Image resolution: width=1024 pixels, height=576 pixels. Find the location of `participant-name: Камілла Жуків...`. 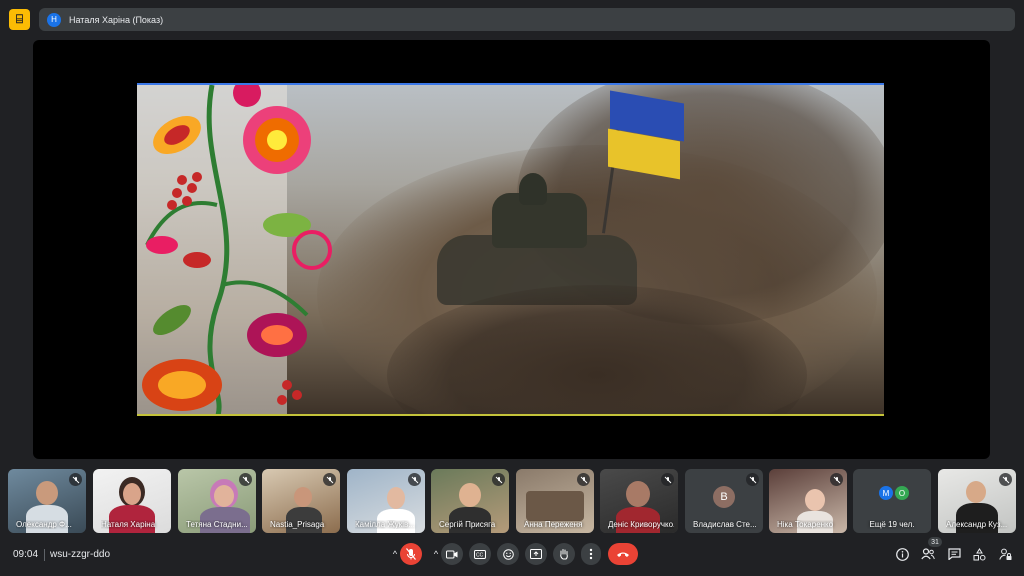

participant-name: Камілла Жуків... is located at coordinates (385, 524).